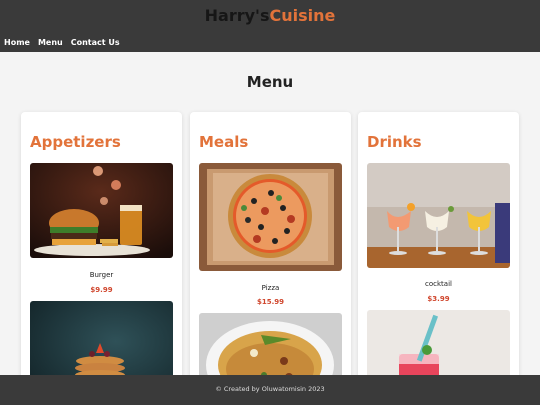  Describe the element at coordinates (75, 142) in the screenshot. I see `card-title: Appetizers` at that location.